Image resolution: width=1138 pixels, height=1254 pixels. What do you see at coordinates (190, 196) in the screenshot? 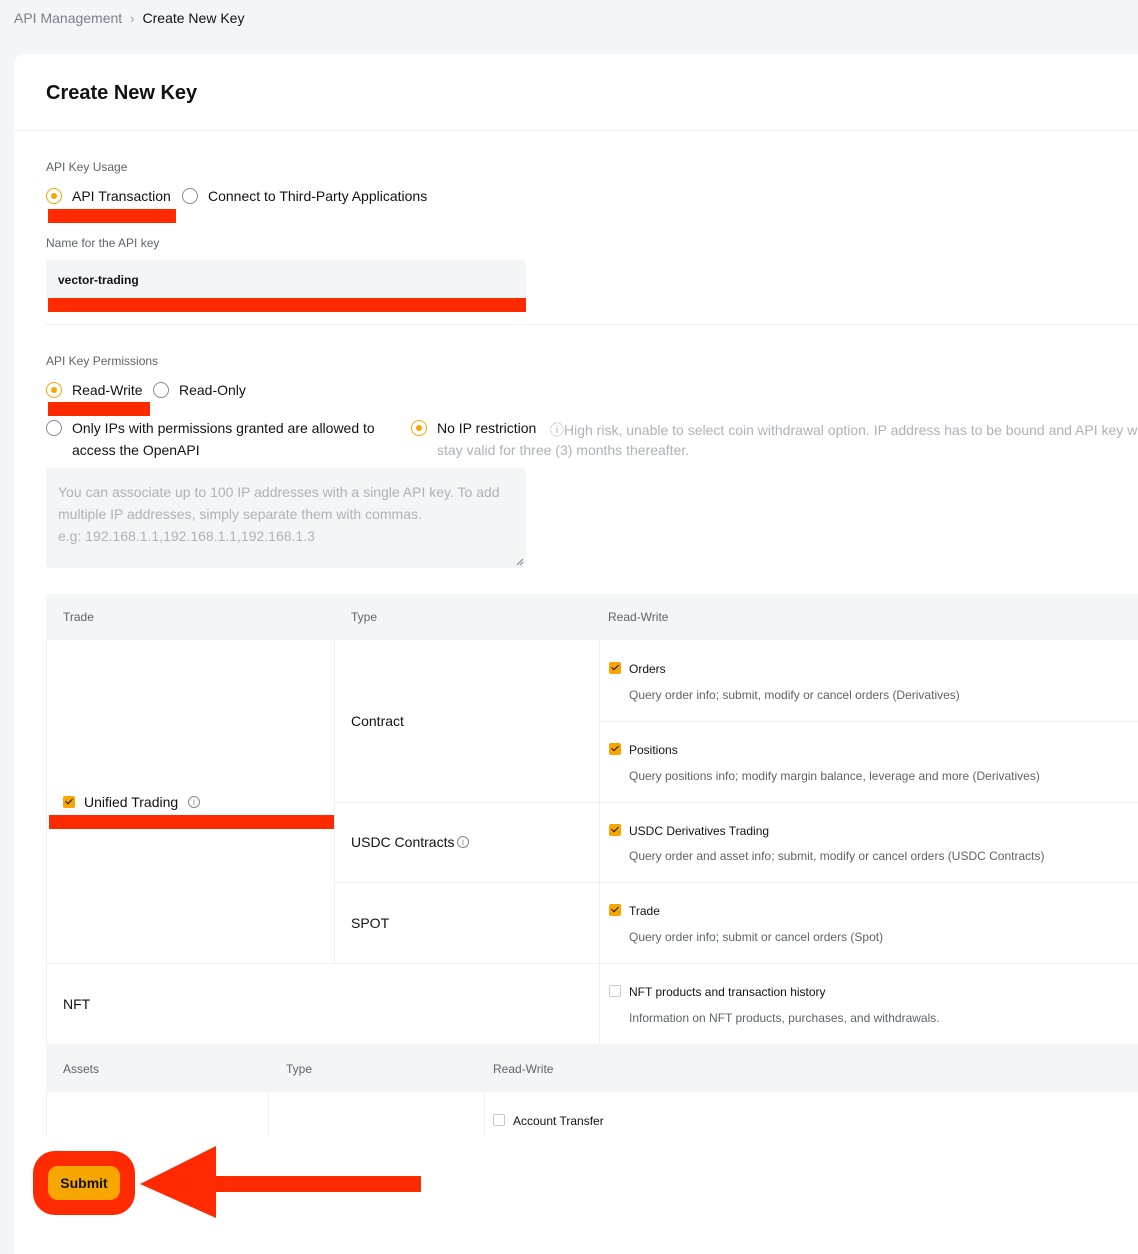
I see `radio-third-party` at bounding box center [190, 196].